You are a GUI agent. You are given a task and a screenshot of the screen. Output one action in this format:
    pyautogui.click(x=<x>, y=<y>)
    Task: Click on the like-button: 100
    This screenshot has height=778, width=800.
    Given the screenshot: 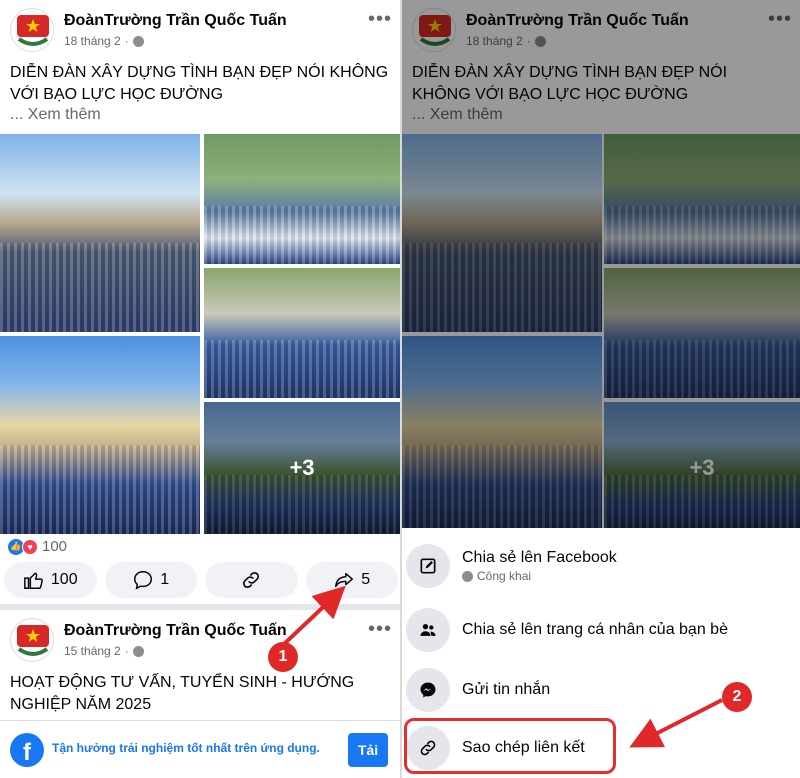 What is the action you would take?
    pyautogui.click(x=50, y=580)
    